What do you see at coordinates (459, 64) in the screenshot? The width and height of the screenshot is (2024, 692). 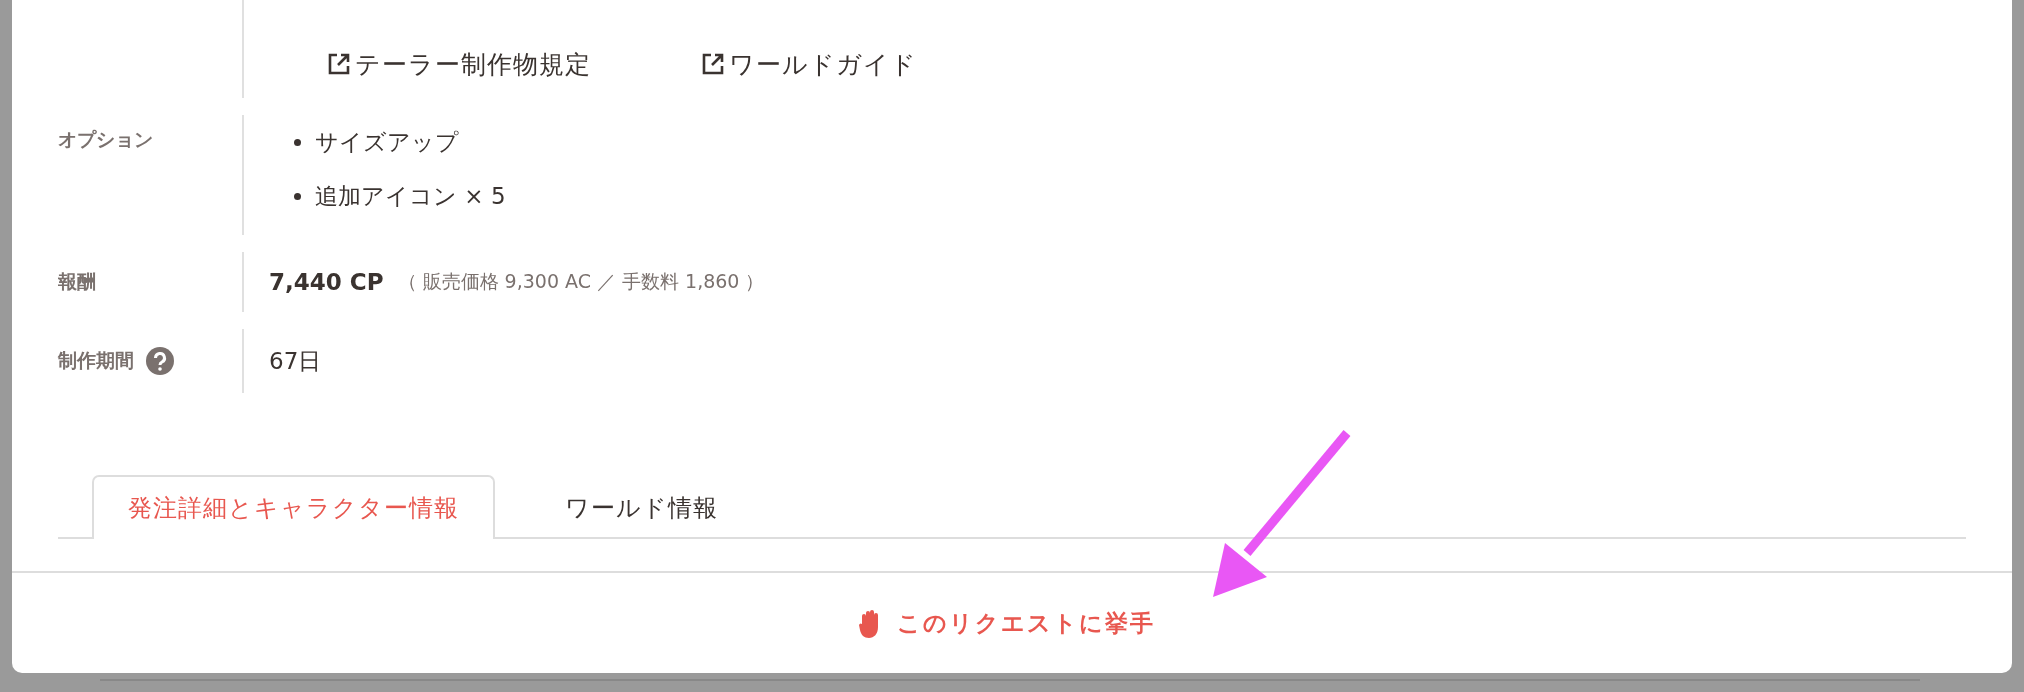 I see `external-link: テーラー制作物規定` at bounding box center [459, 64].